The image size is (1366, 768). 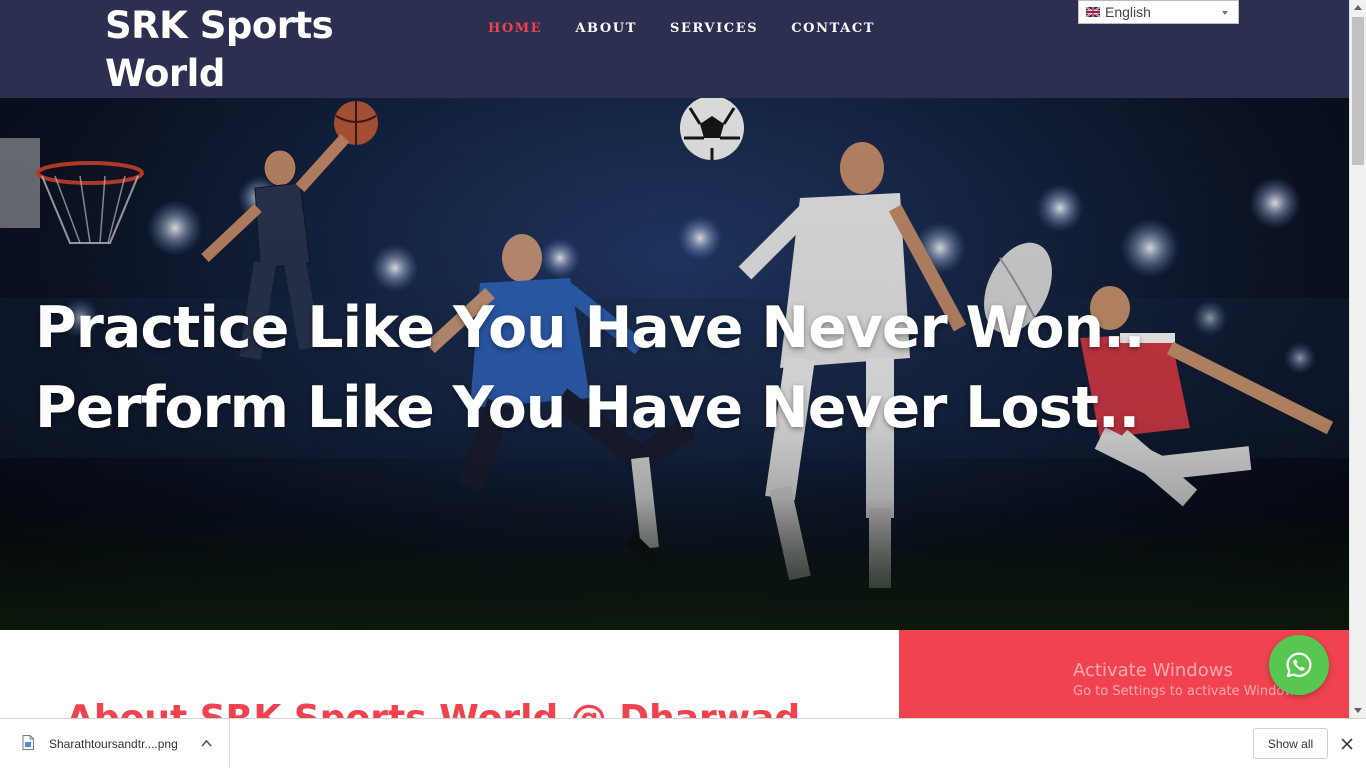 I want to click on main-nav: HOME ABOUT SERVICES CONTACT, so click(x=681, y=28).